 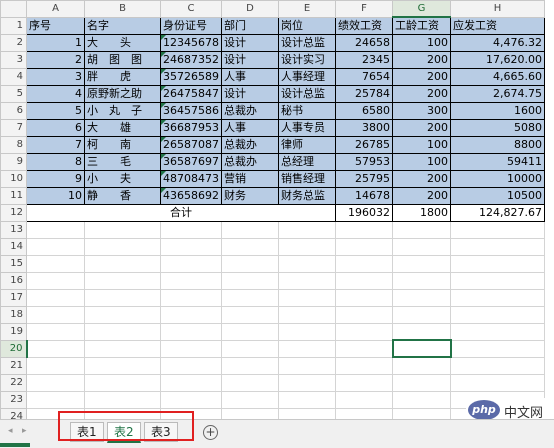 What do you see at coordinates (497, 110) in the screenshot?
I see `cell-pay: 1600` at bounding box center [497, 110].